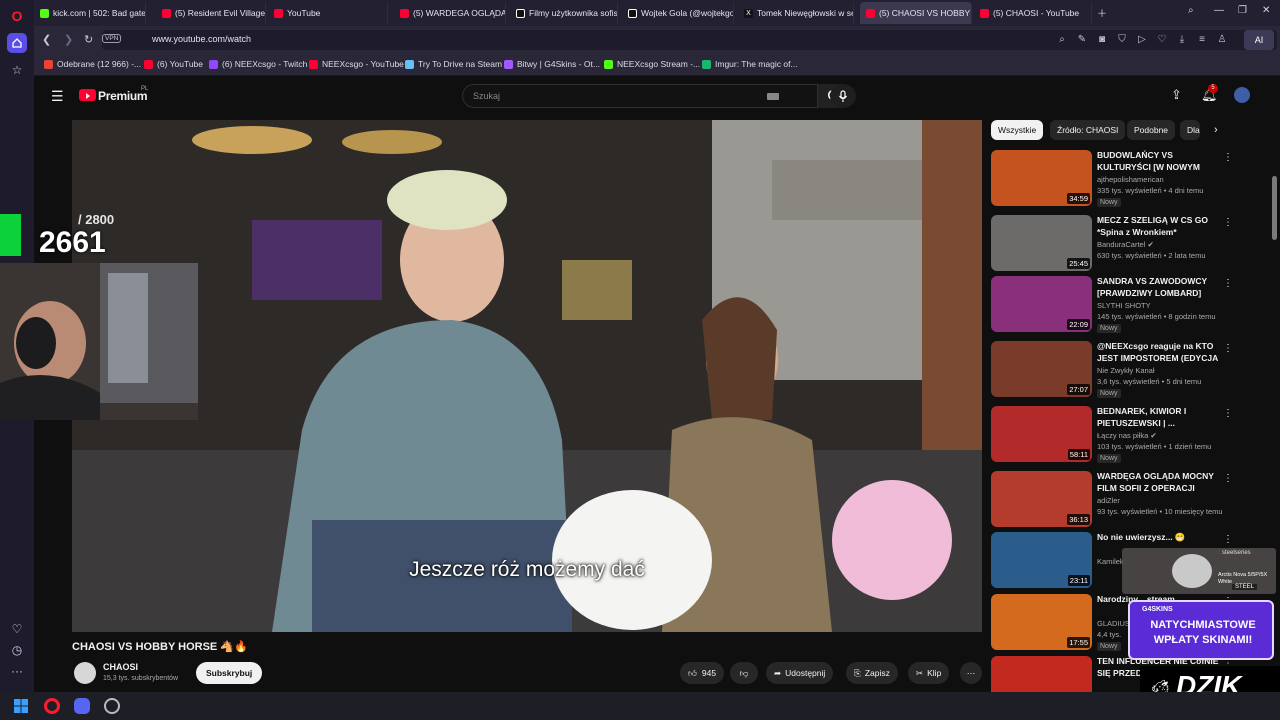  I want to click on youtube-logo-icon, so click(87, 95).